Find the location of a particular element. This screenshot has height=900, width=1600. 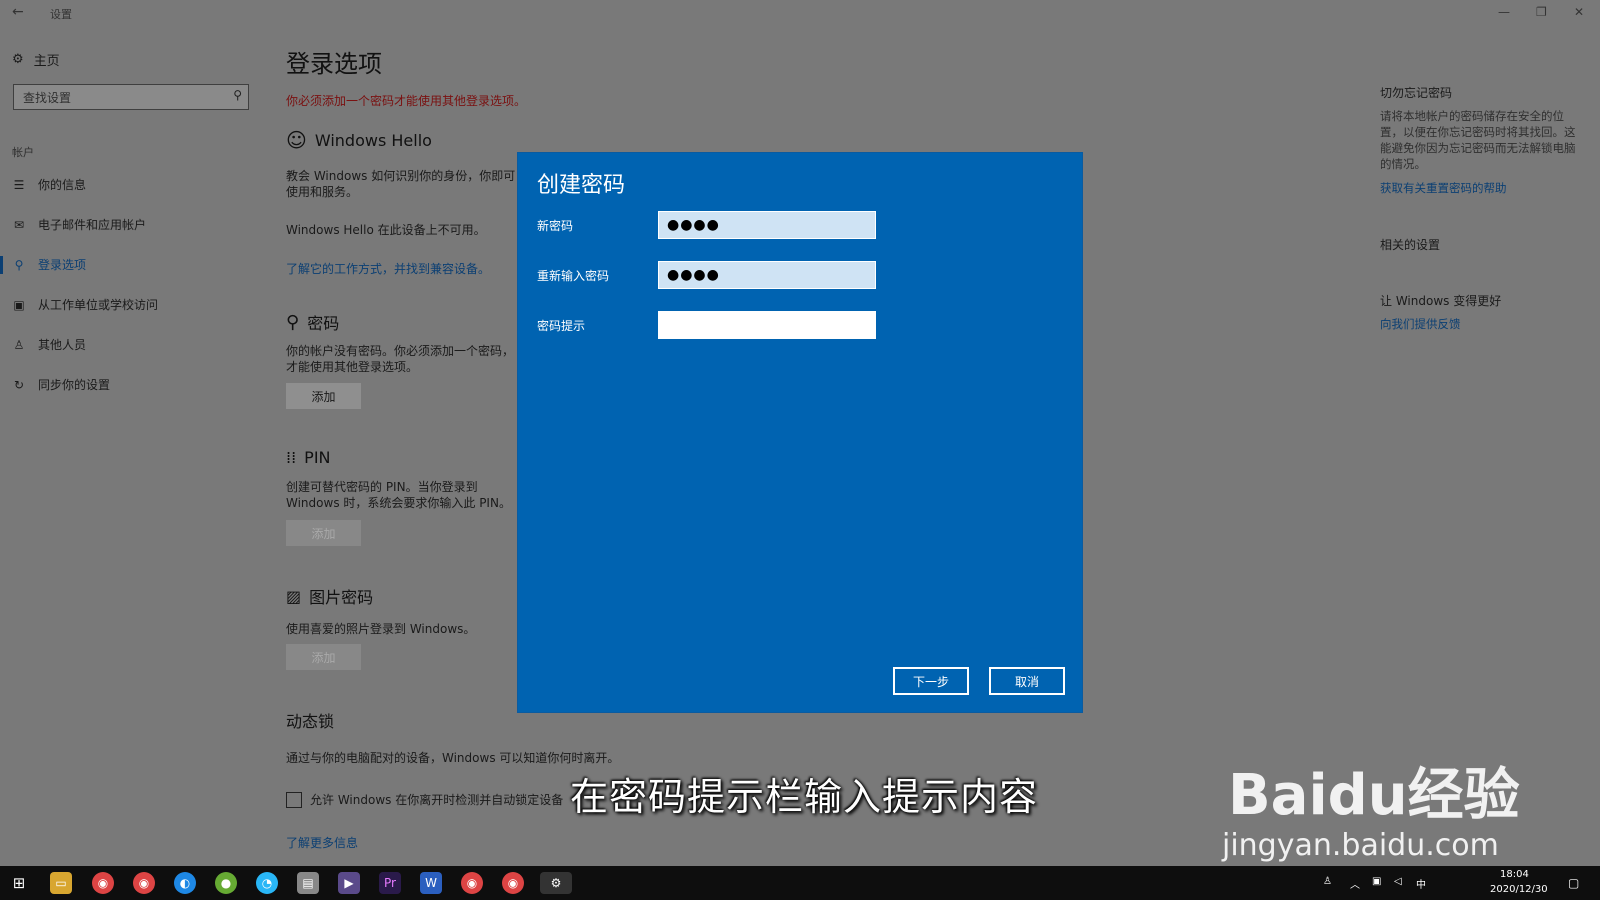

new-password-field is located at coordinates (767, 225).